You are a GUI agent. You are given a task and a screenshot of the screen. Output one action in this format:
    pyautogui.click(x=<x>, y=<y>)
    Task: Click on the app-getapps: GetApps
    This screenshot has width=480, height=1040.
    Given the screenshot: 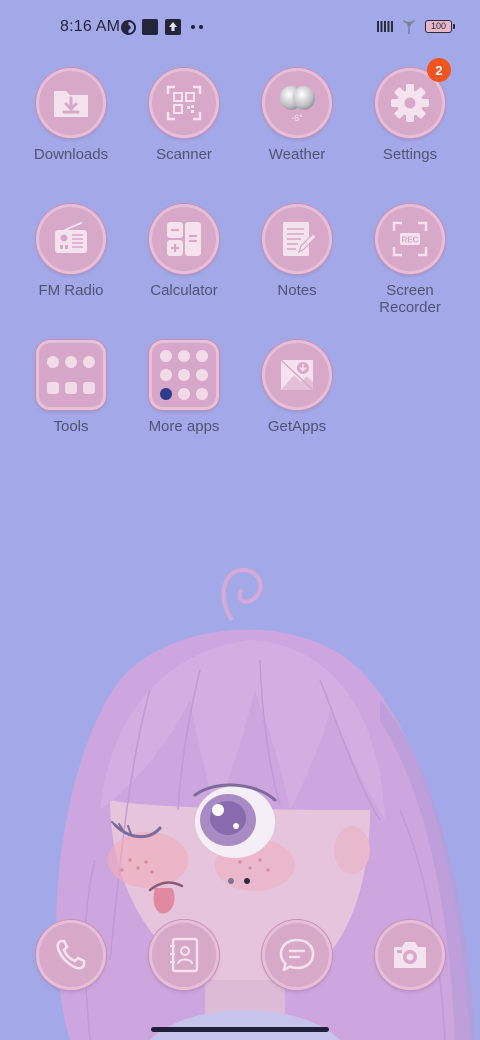 What is the action you would take?
    pyautogui.click(x=297, y=387)
    